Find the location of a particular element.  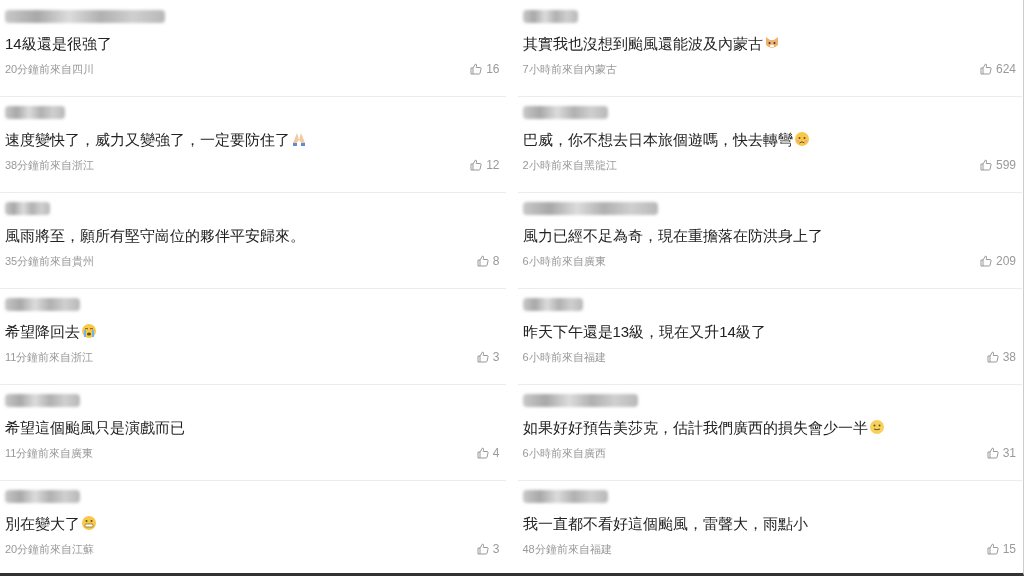

like-button: 8 is located at coordinates (488, 261).